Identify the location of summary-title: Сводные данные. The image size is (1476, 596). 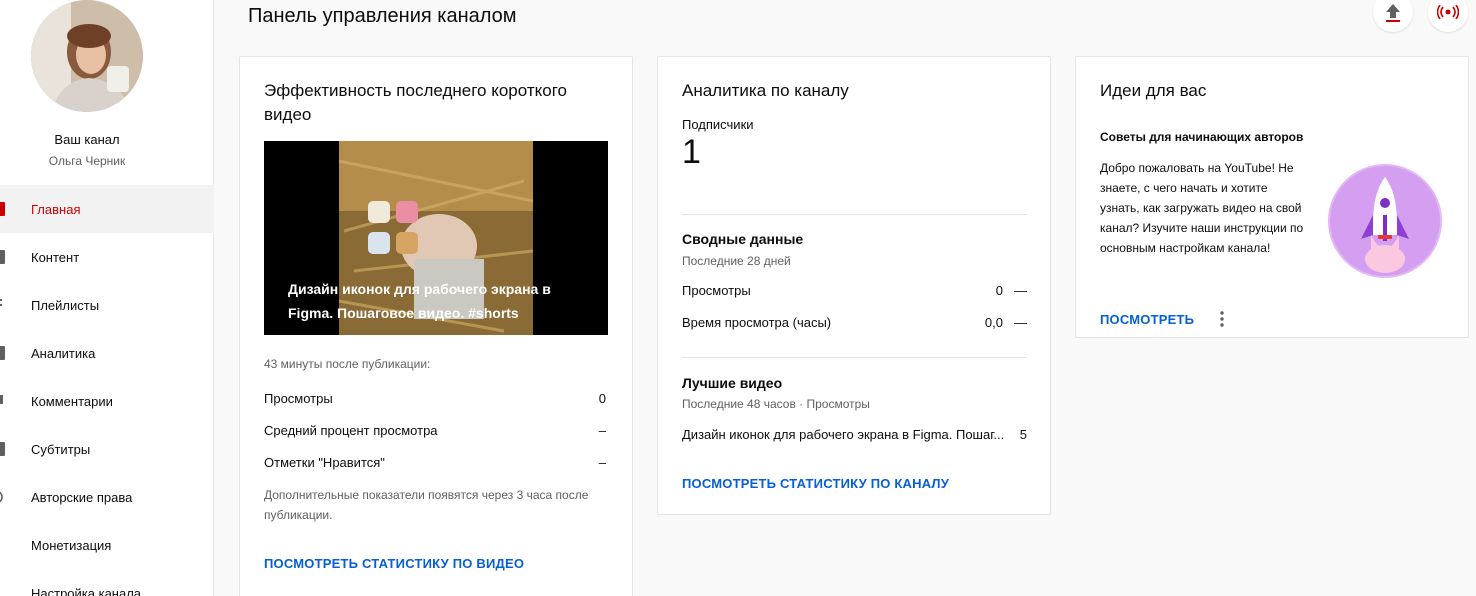
(743, 239).